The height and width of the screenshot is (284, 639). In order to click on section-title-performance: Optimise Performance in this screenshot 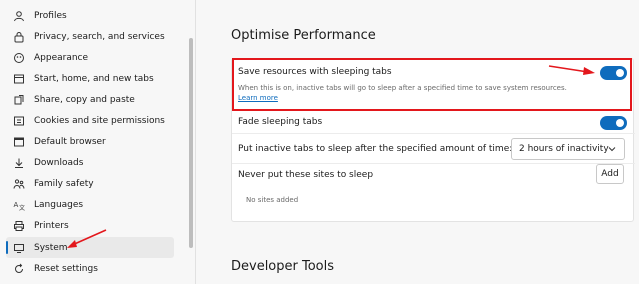, I will do `click(303, 35)`.